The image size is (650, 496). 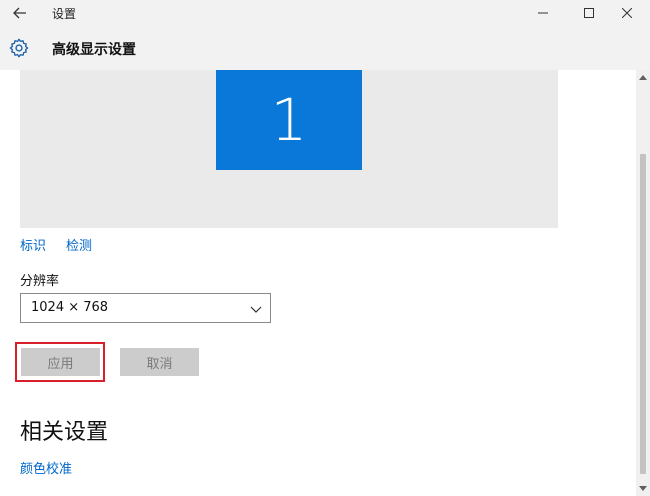 I want to click on back-arrow-icon, so click(x=19, y=13).